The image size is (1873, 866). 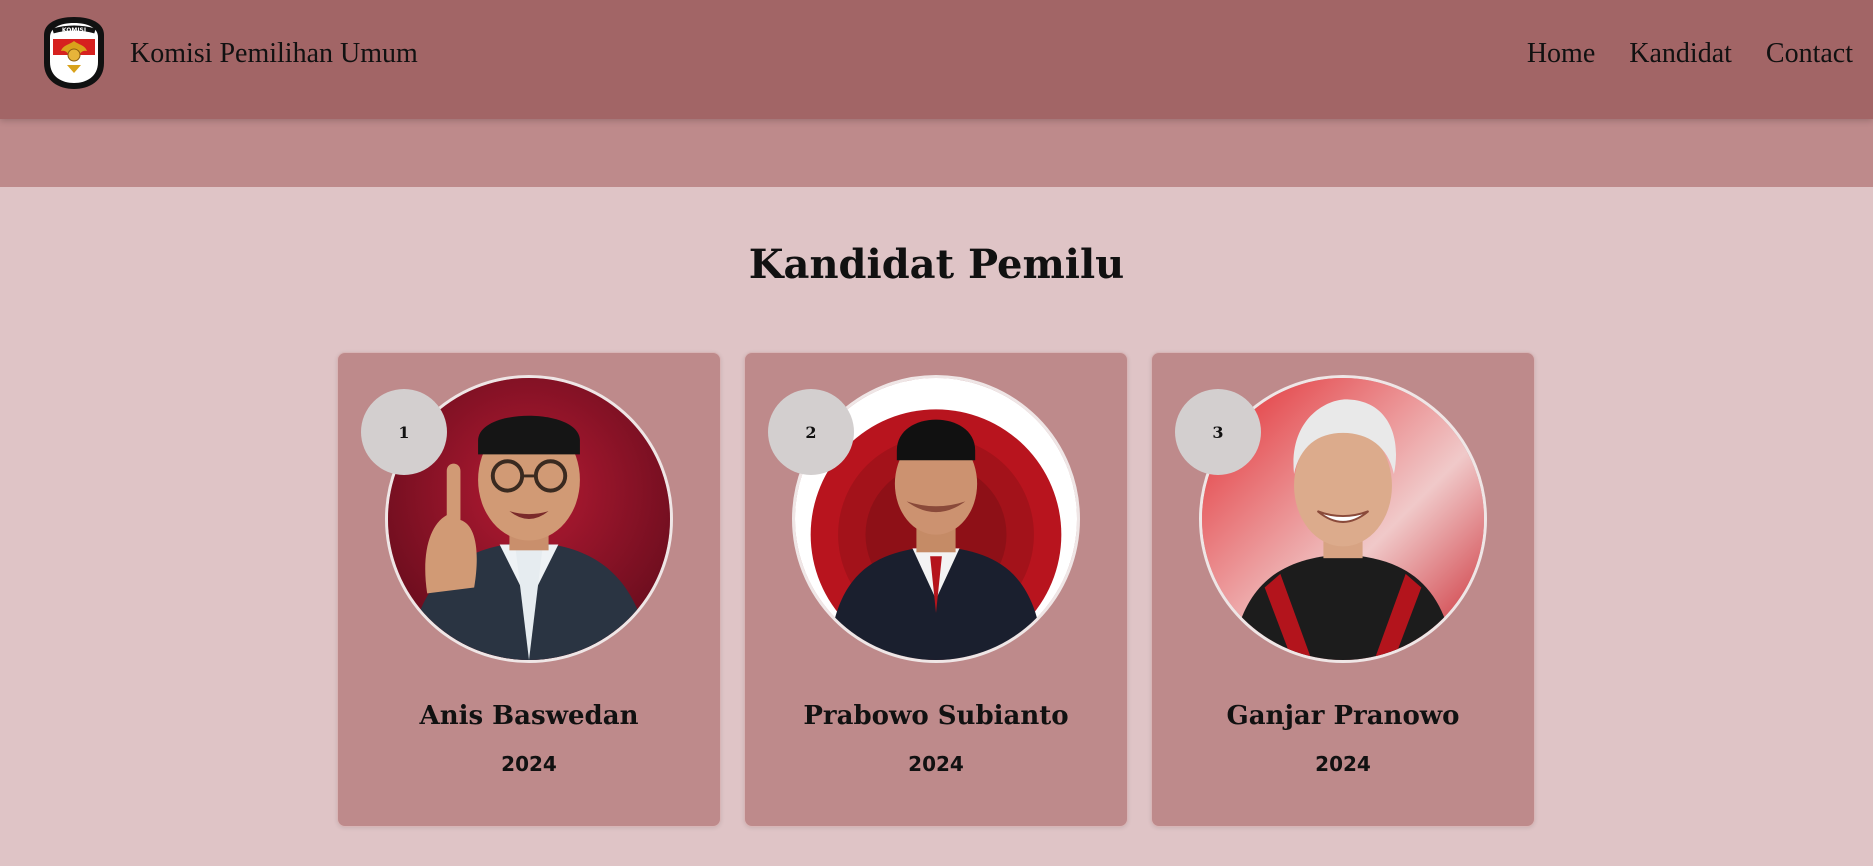 I want to click on hero-band, so click(x=936, y=153).